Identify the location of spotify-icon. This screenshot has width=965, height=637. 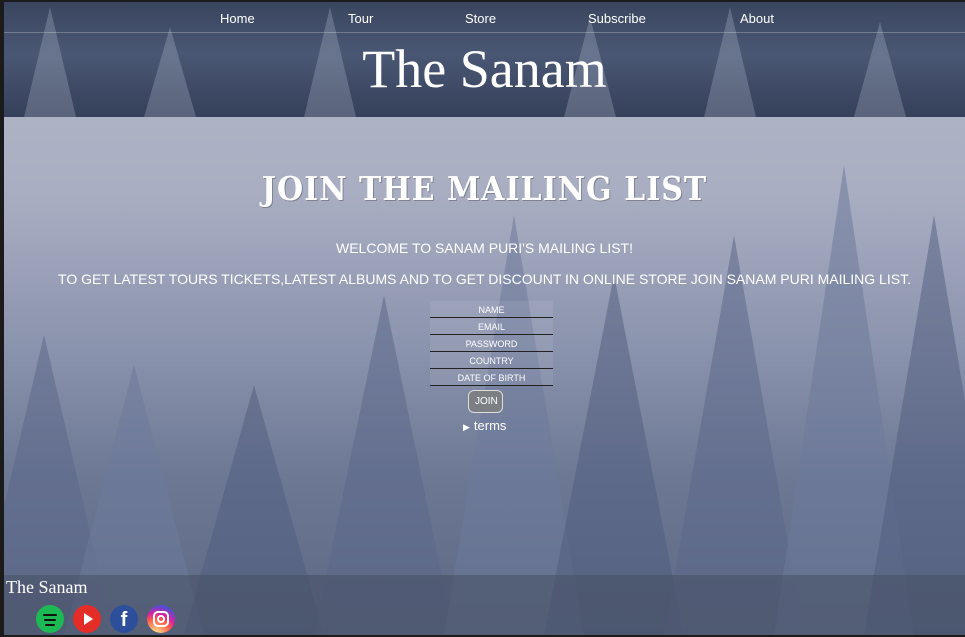
(50, 619).